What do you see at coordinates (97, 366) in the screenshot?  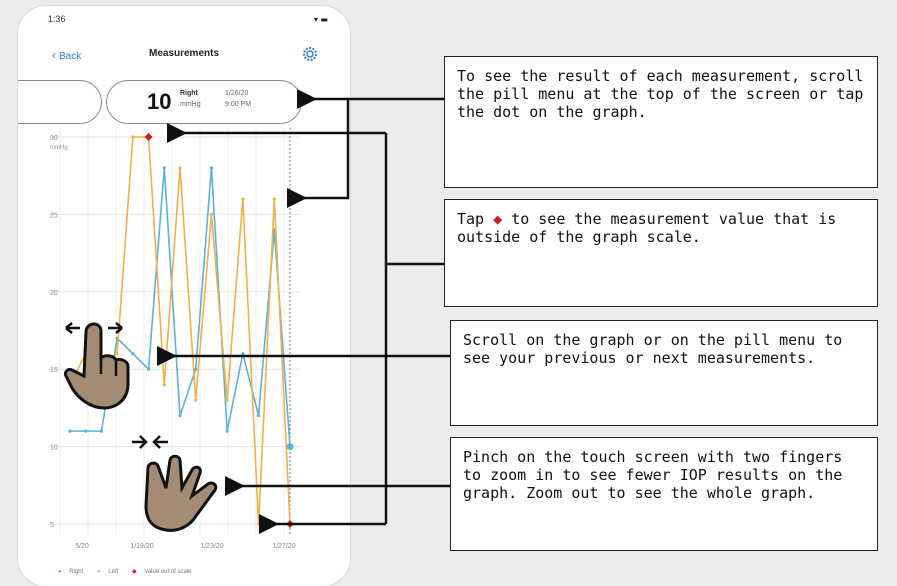 I see `scroll-hand-icon` at bounding box center [97, 366].